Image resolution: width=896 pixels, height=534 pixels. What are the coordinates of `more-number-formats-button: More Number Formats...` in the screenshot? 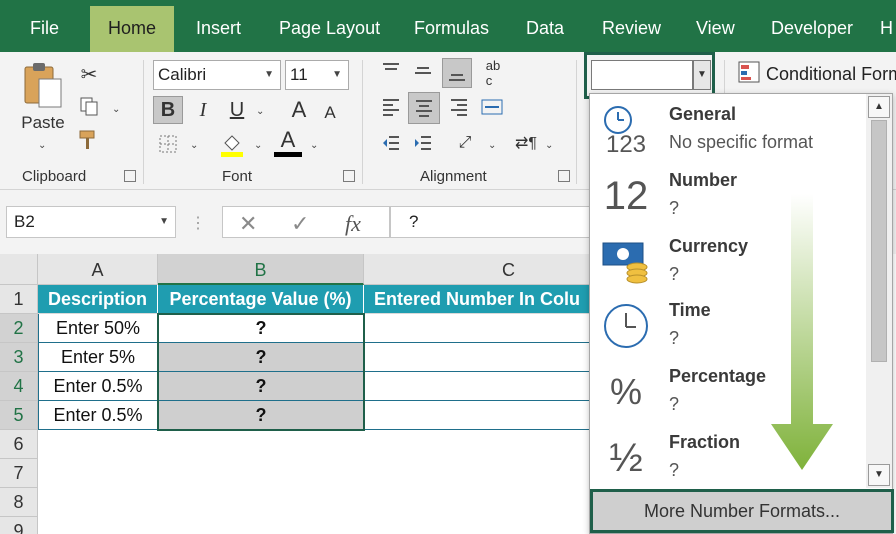 It's located at (742, 511).